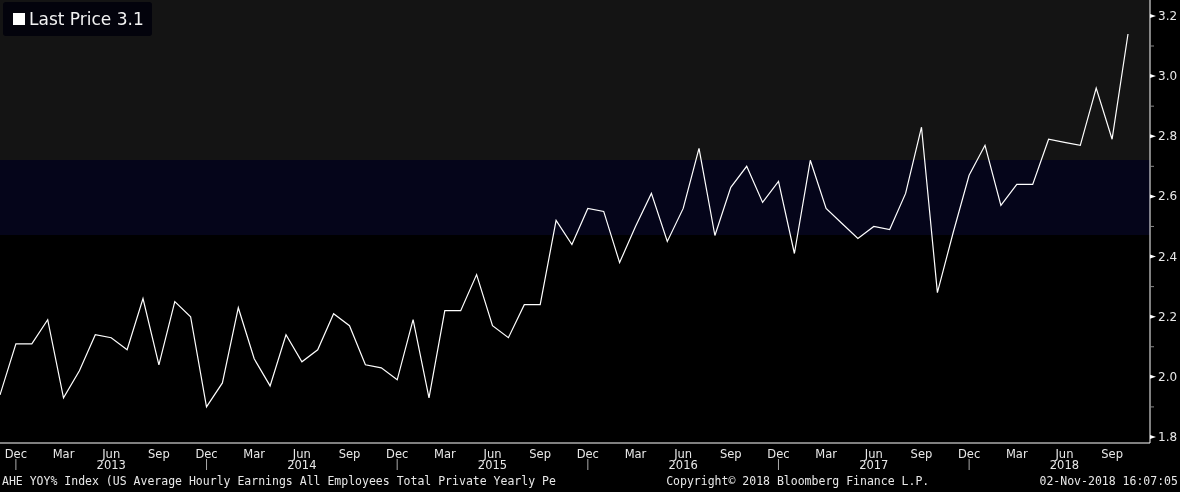 This screenshot has width=1180, height=492. I want to click on timestamp: 02-Nov-2018 16:07:05, so click(1108, 481).